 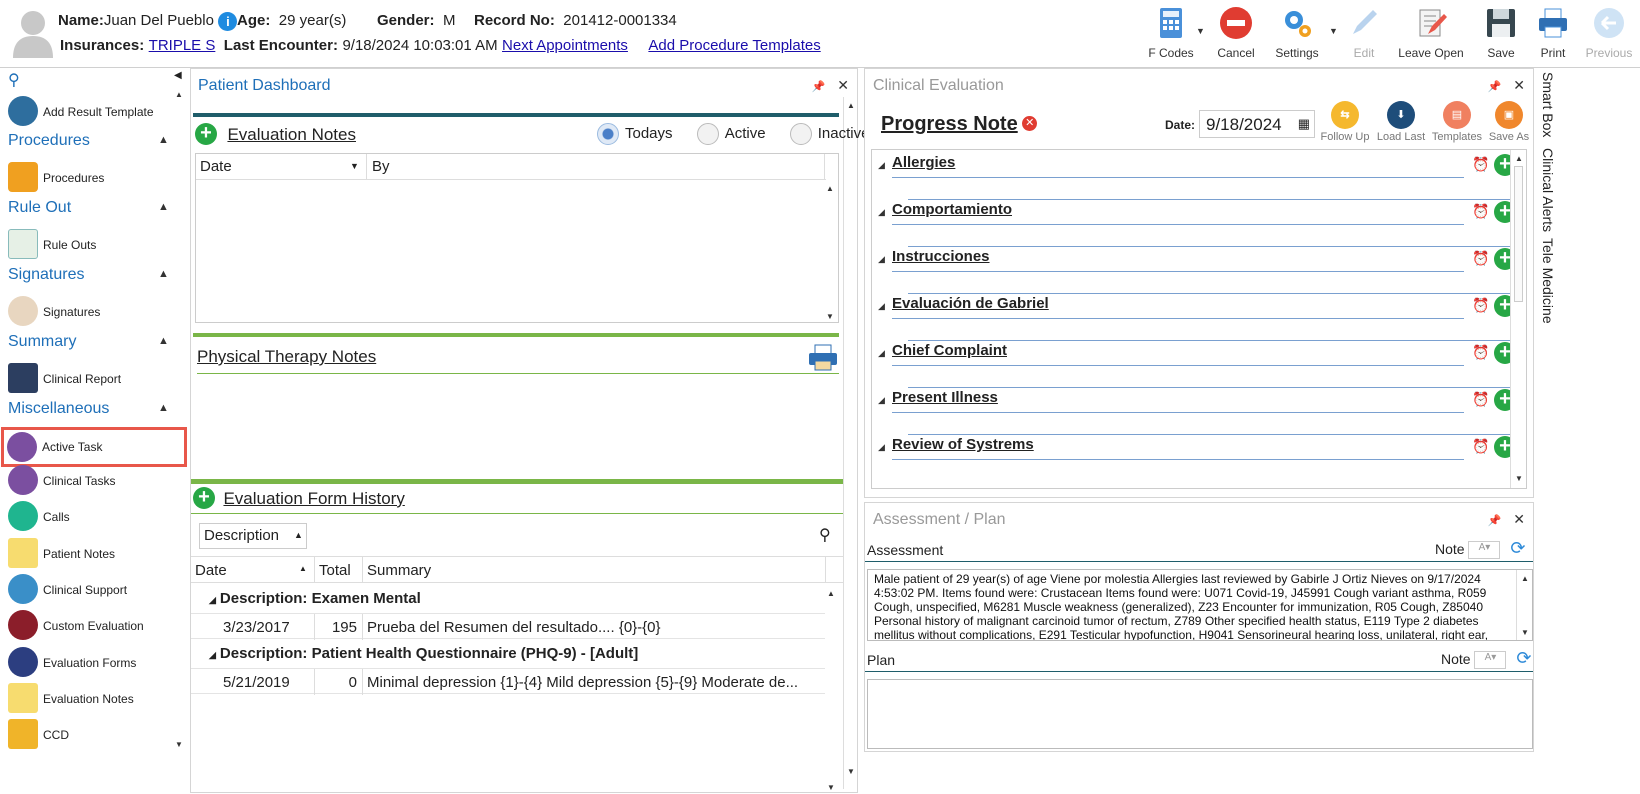 What do you see at coordinates (354, 166) in the screenshot?
I see `sort-down-icon: ▼` at bounding box center [354, 166].